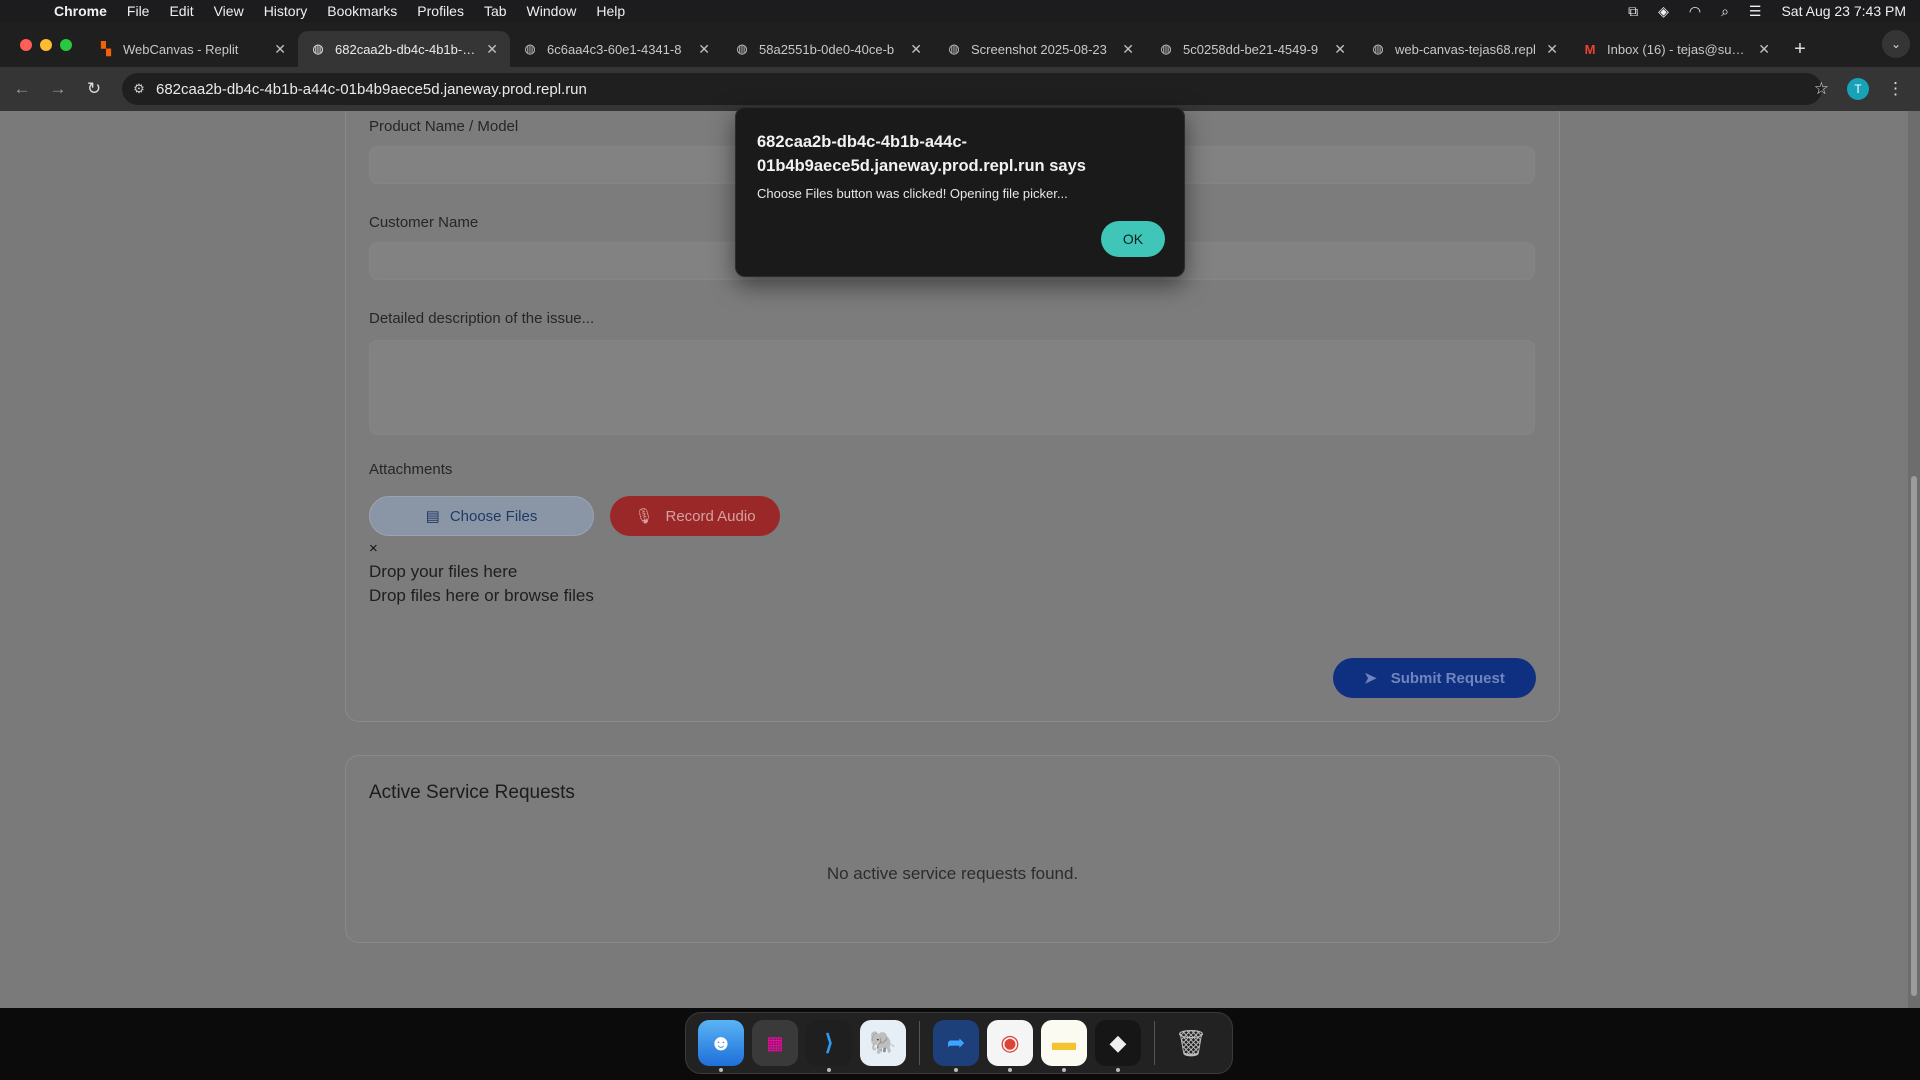 This screenshot has height=1080, width=1920. I want to click on tab-web-canvas: ◍ web-canvas-tejas68.repl ✕, so click(1464, 49).